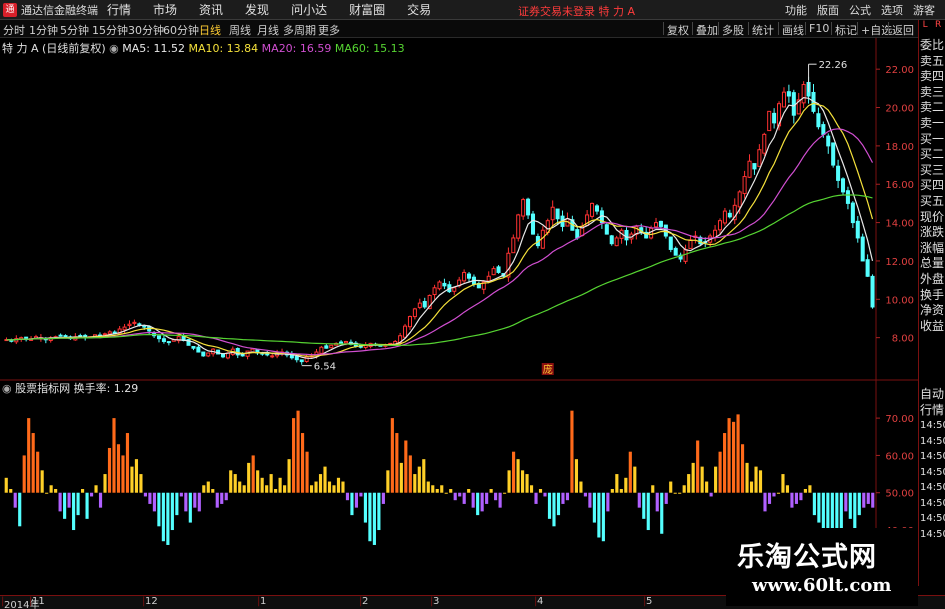 This screenshot has height=609, width=945. Describe the element at coordinates (932, 472) in the screenshot. I see `tick-row-5: 14:50` at that location.